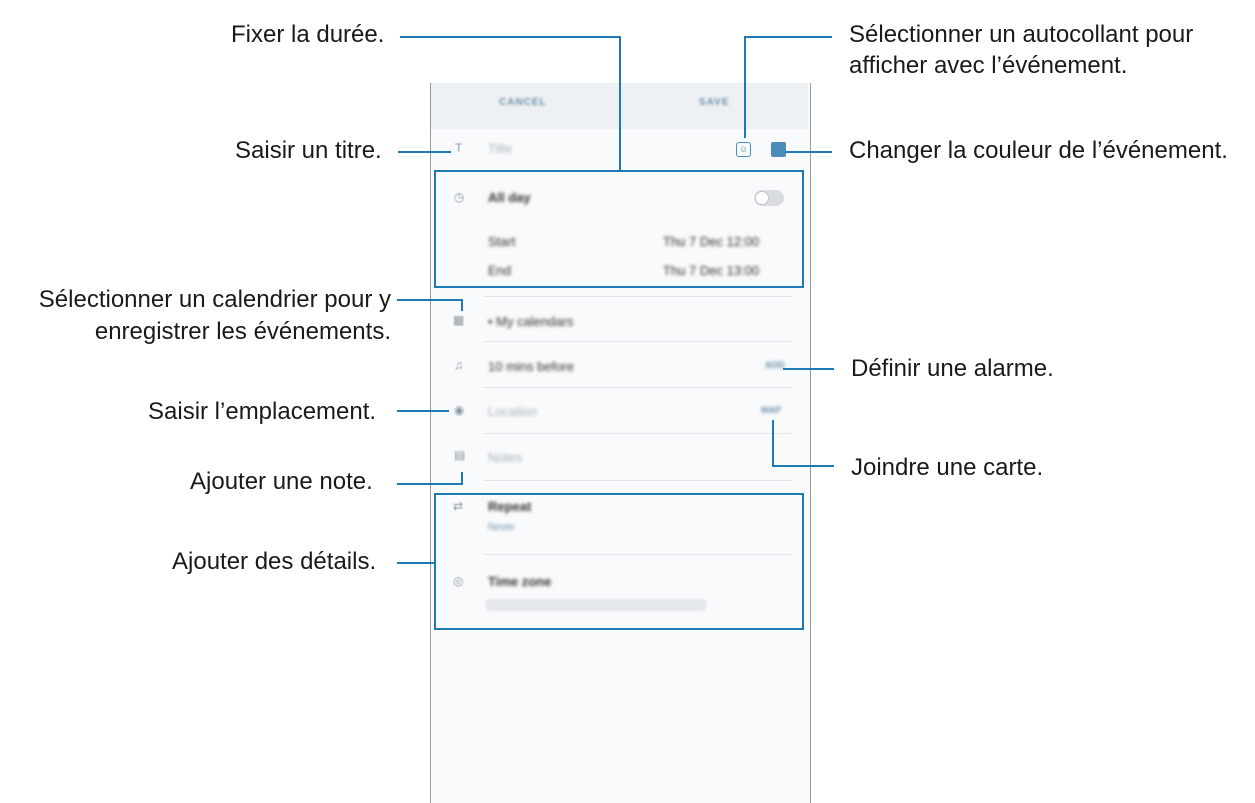 This screenshot has width=1255, height=803. I want to click on add-alarm-button: ADD, so click(775, 365).